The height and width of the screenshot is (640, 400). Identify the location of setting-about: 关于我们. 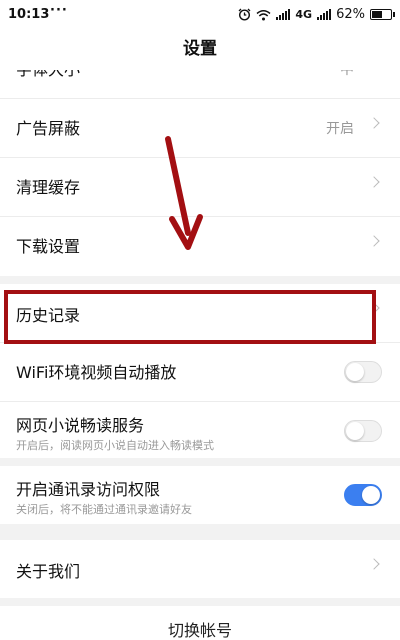
(200, 569).